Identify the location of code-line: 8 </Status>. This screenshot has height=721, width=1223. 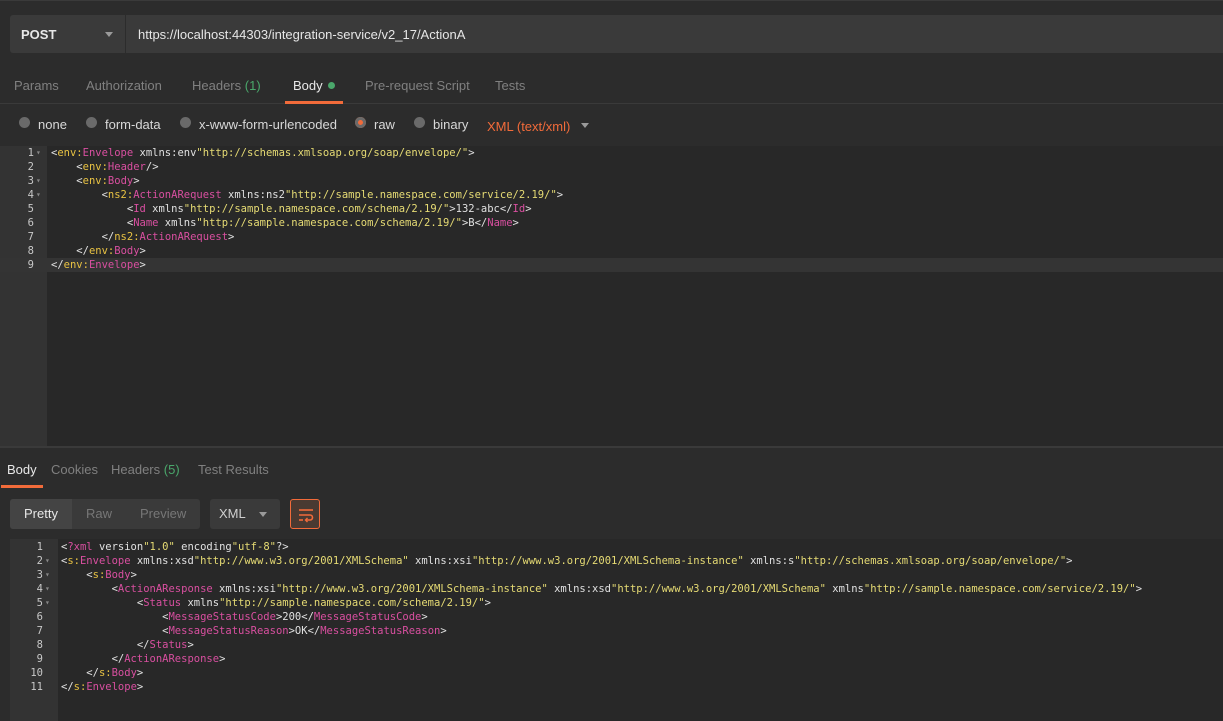
(616, 645).